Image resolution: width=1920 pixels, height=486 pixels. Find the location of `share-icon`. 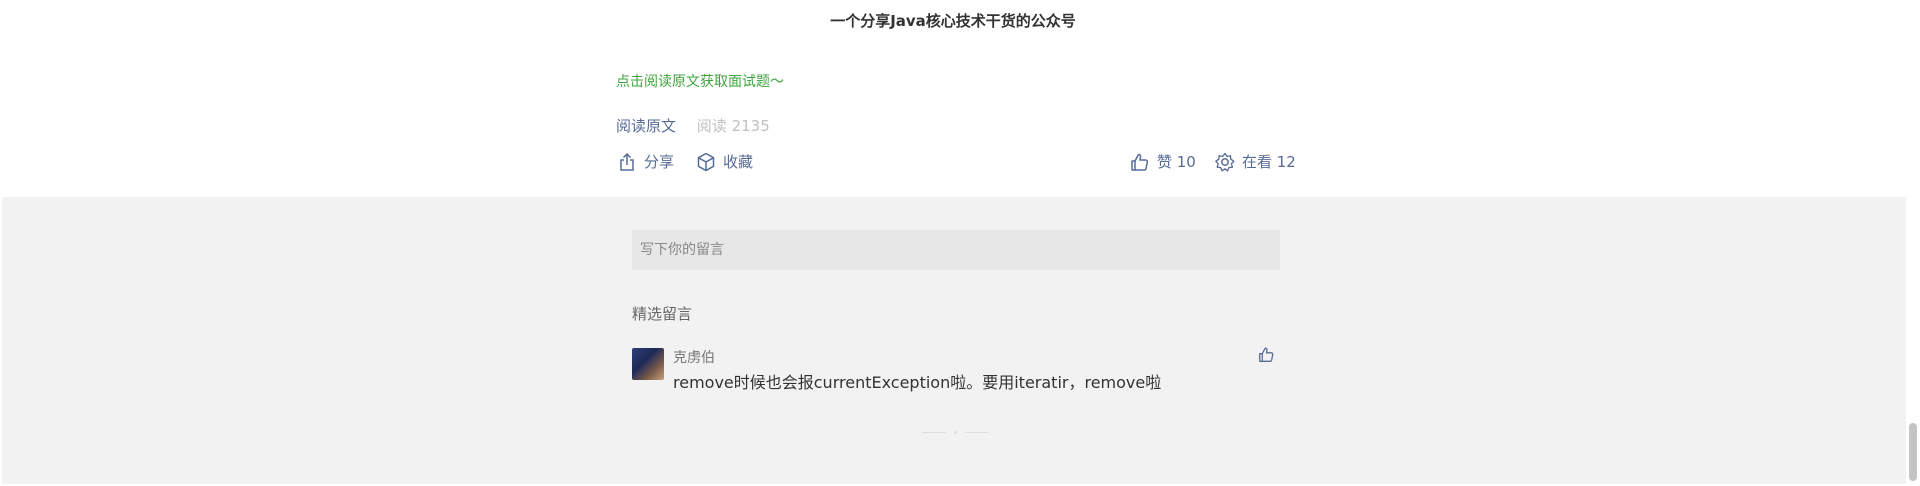

share-icon is located at coordinates (627, 161).